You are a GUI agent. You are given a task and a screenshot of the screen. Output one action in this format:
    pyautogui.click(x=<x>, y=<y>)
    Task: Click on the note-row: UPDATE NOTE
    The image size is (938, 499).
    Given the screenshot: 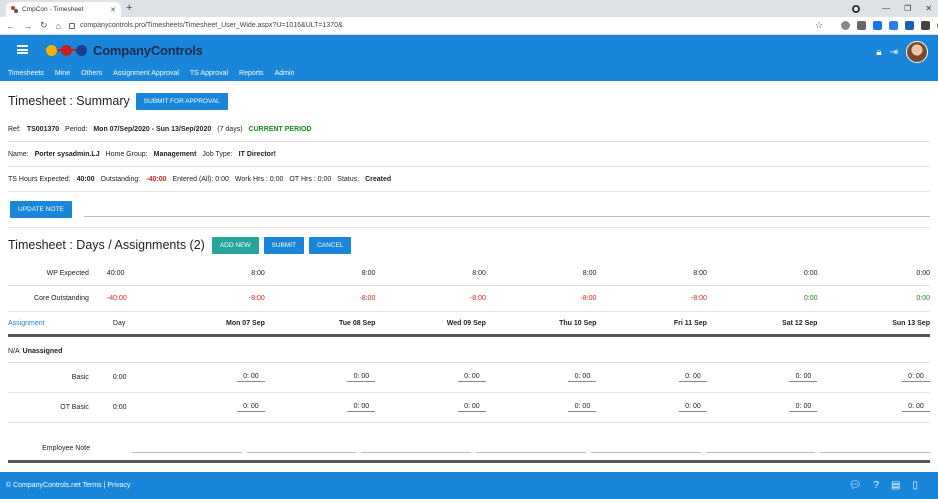 What is the action you would take?
    pyautogui.click(x=469, y=210)
    